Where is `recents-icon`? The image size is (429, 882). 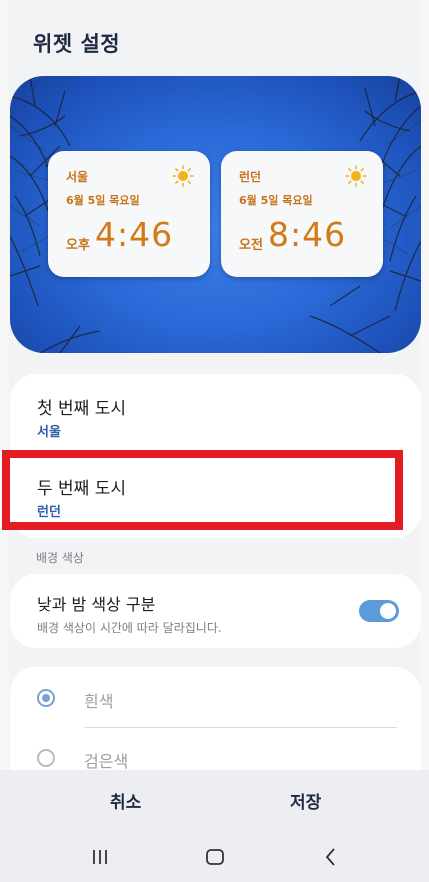 recents-icon is located at coordinates (100, 857).